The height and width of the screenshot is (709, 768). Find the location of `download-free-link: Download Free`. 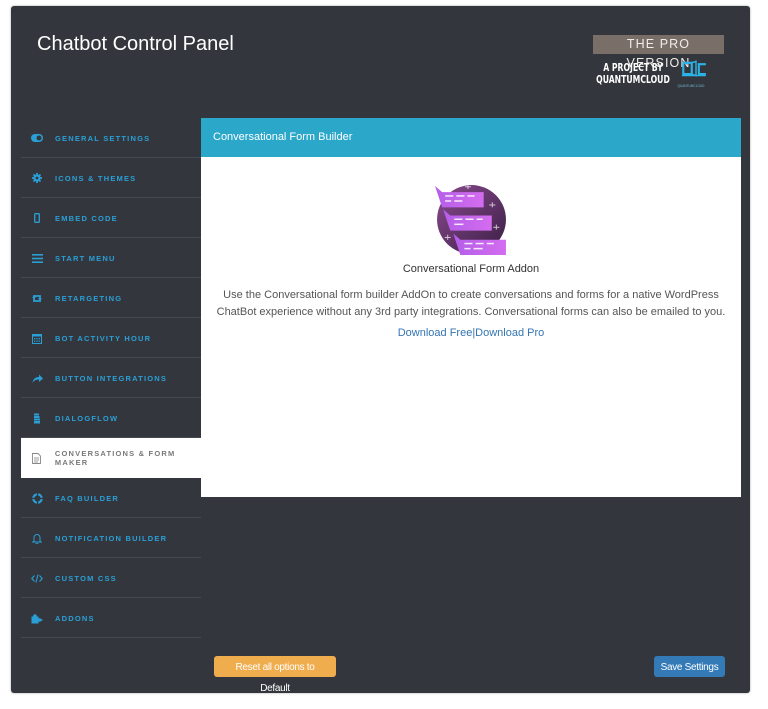

download-free-link: Download Free is located at coordinates (435, 333).